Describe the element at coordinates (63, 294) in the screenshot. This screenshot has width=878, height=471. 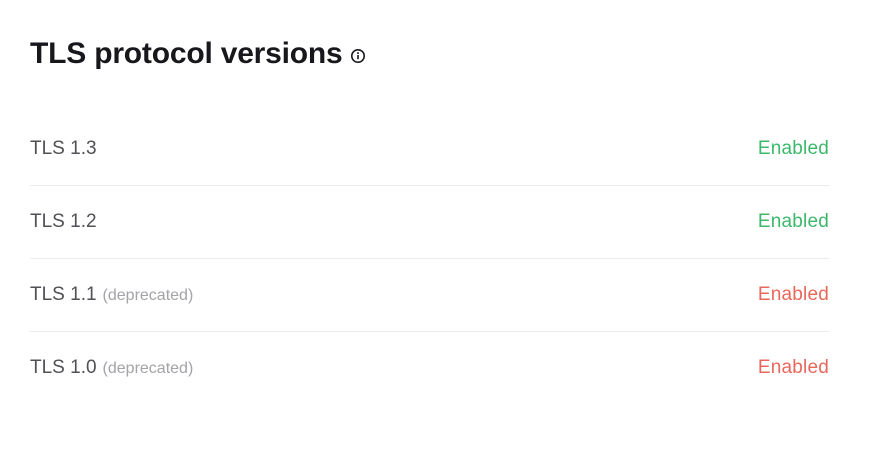
I see `protocol-name: TLS 1.1` at that location.